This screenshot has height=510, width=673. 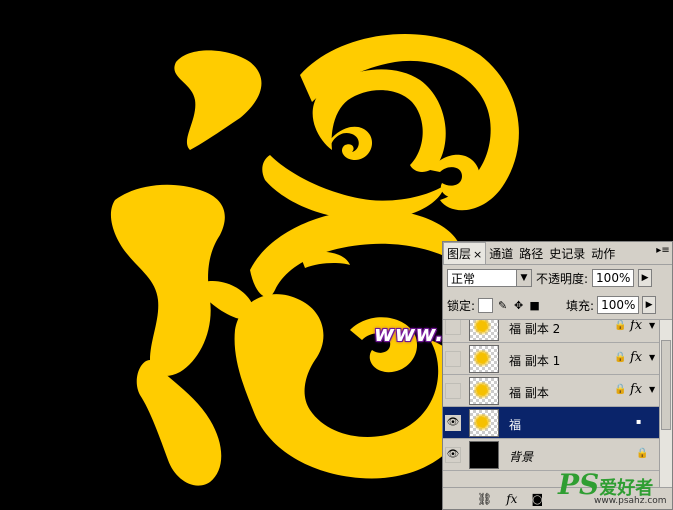 I want to click on fill-label: 填充:, so click(x=580, y=305).